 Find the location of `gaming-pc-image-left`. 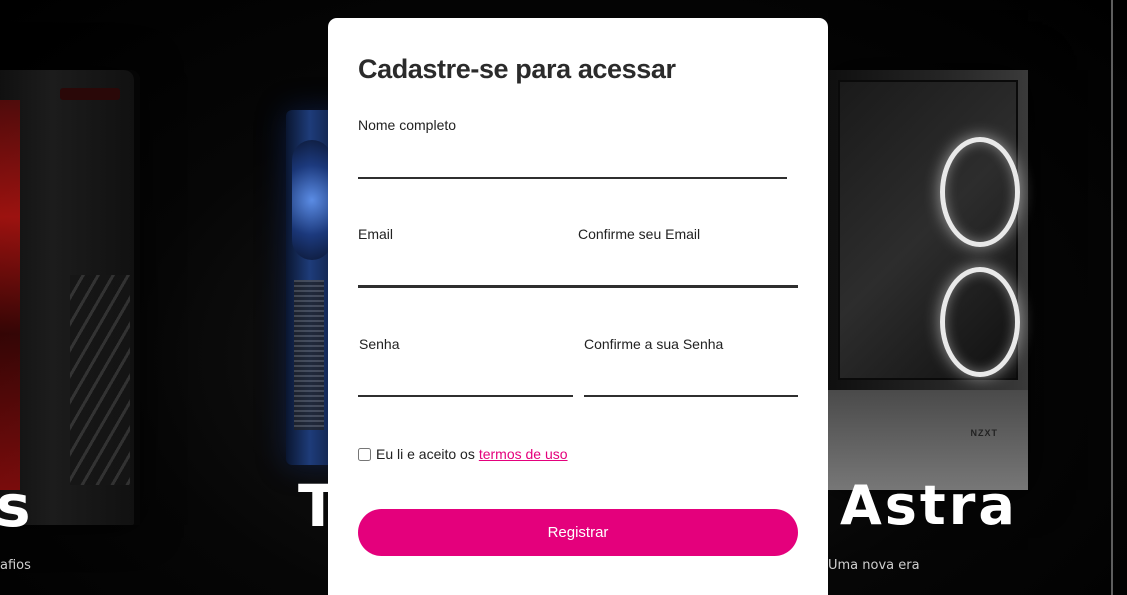

gaming-pc-image-left is located at coordinates (70, 297).